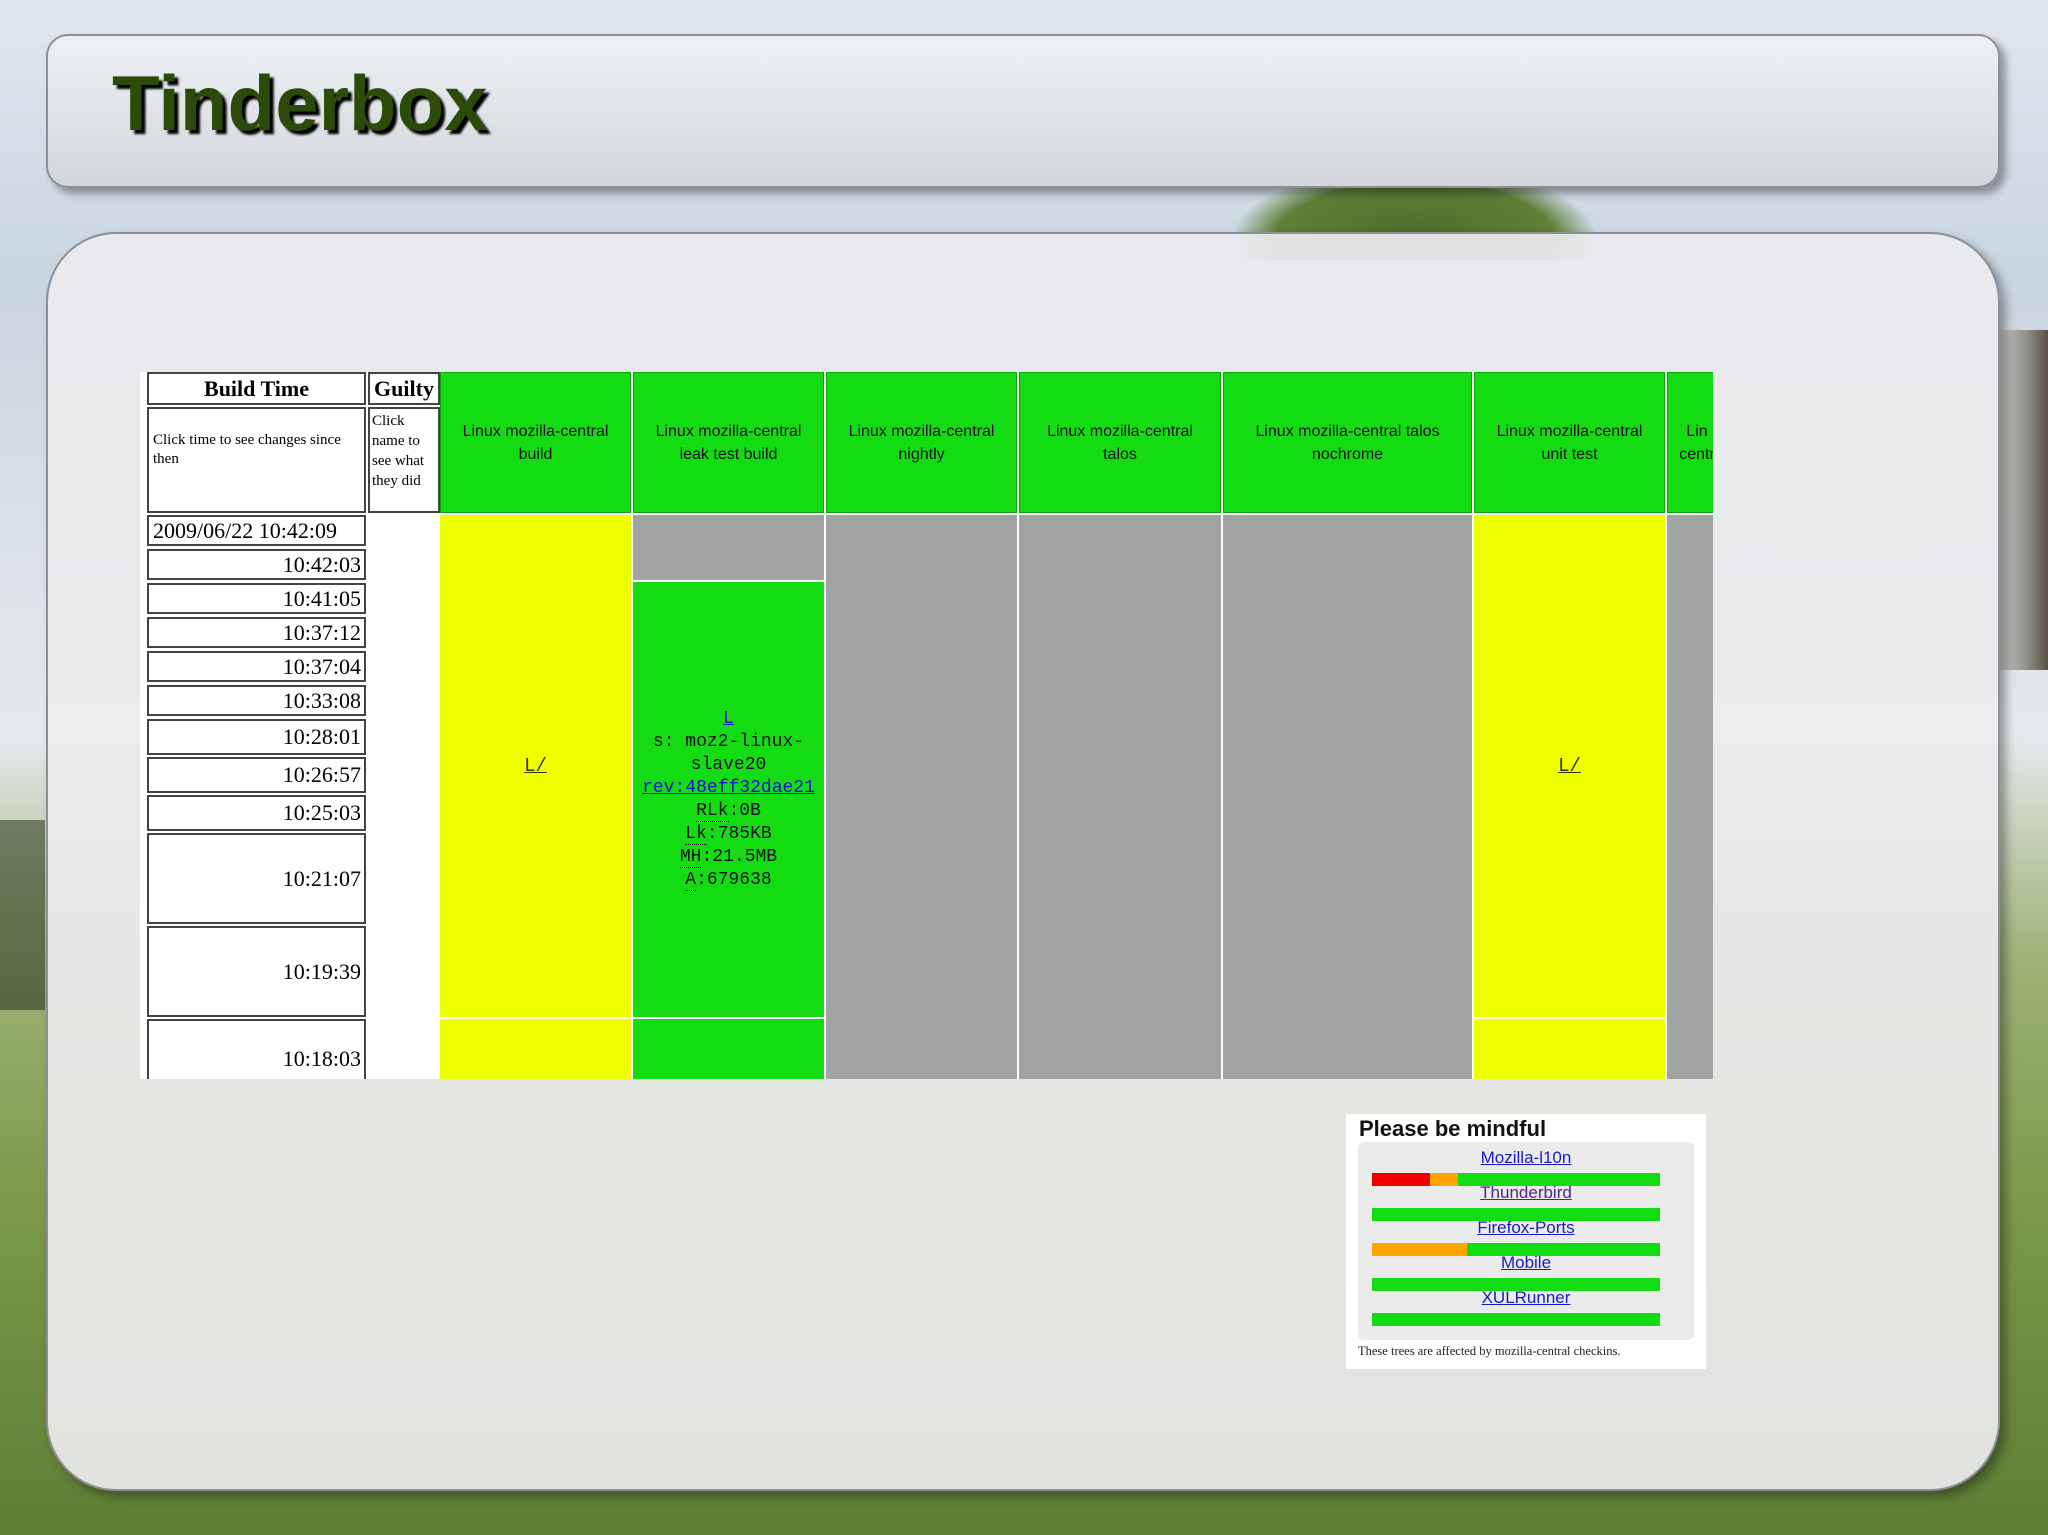 The height and width of the screenshot is (1535, 2048). What do you see at coordinates (535, 1049) in the screenshot?
I see `build-status-cell` at bounding box center [535, 1049].